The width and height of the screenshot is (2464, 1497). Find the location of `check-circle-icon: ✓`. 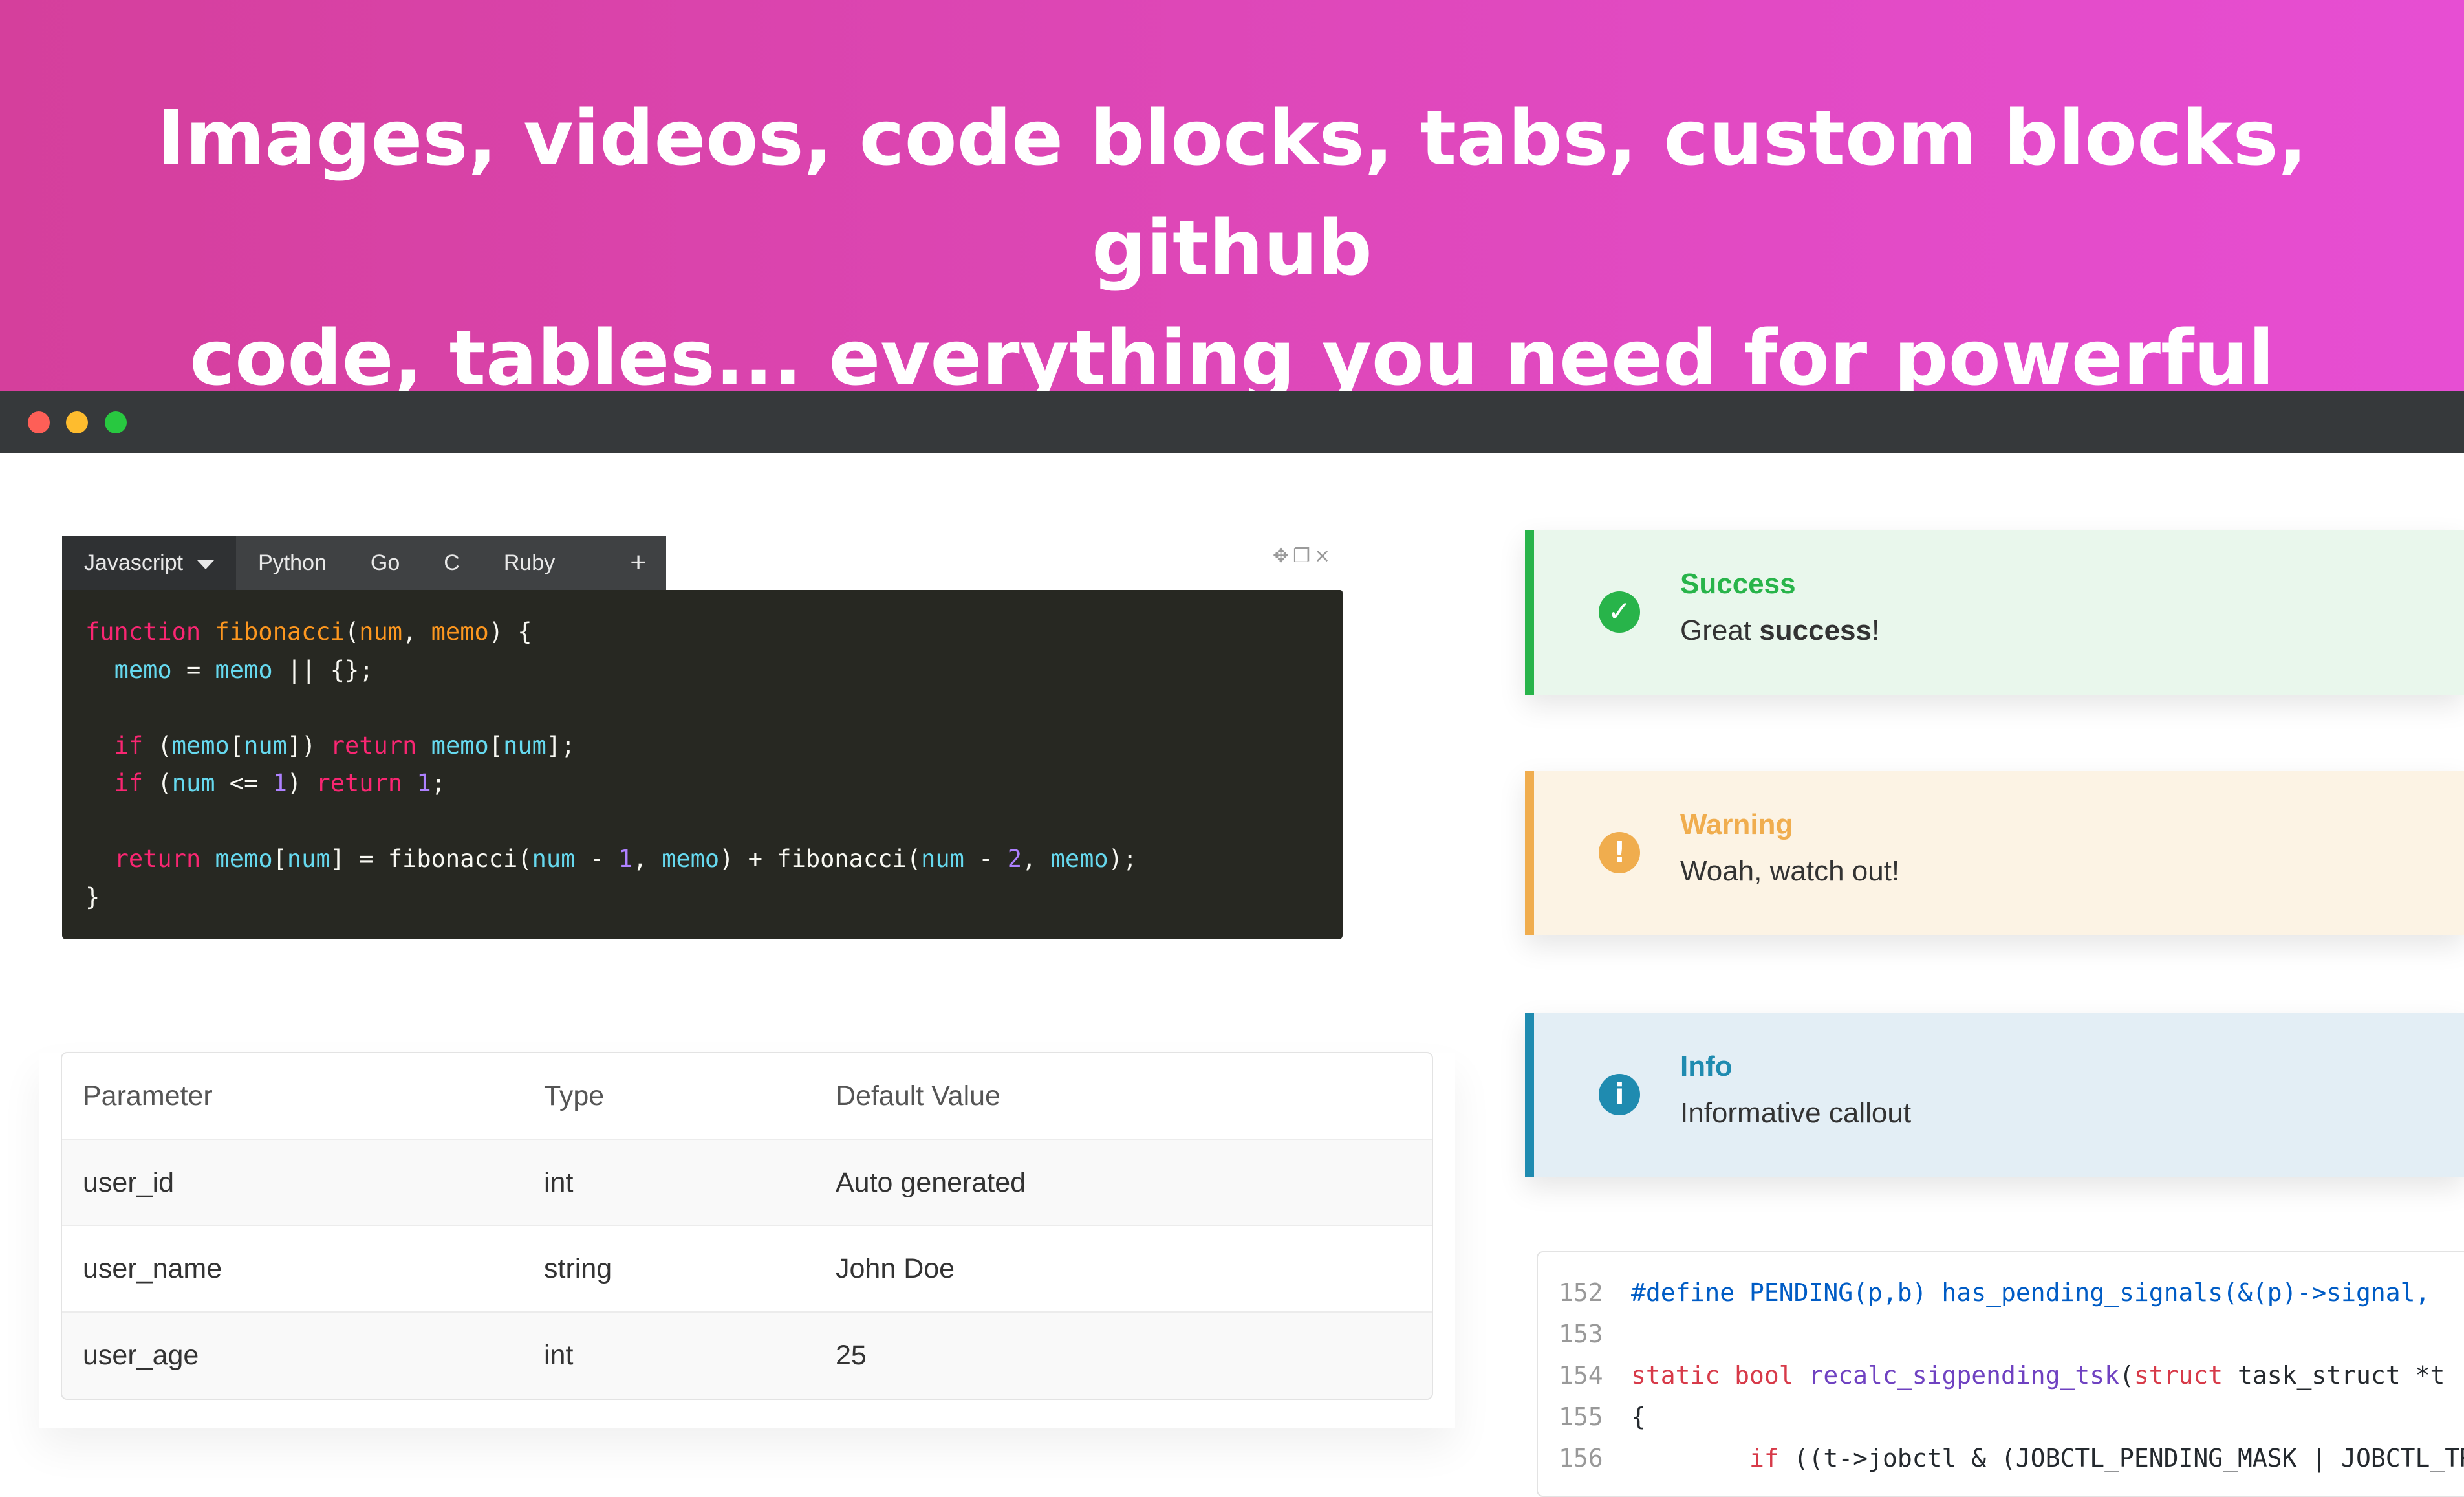

check-circle-icon: ✓ is located at coordinates (1619, 612).